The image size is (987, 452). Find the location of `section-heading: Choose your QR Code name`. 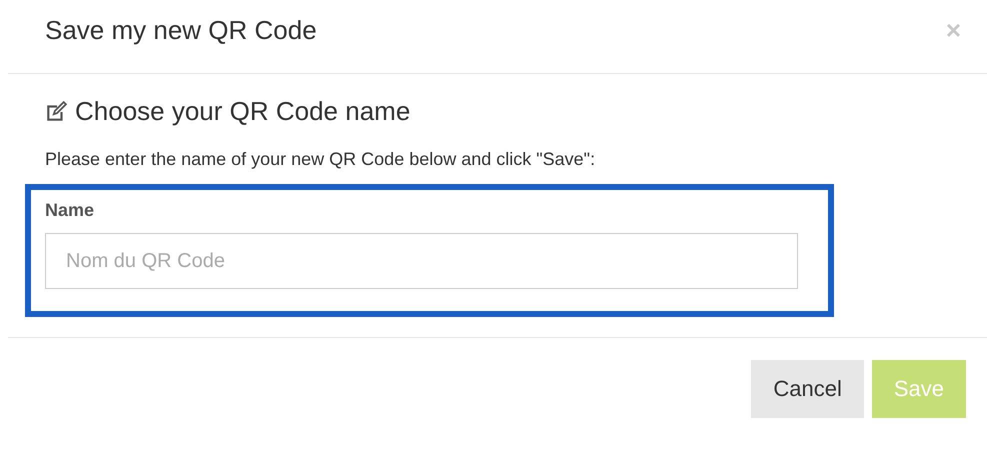

section-heading: Choose your QR Code name is located at coordinates (242, 111).